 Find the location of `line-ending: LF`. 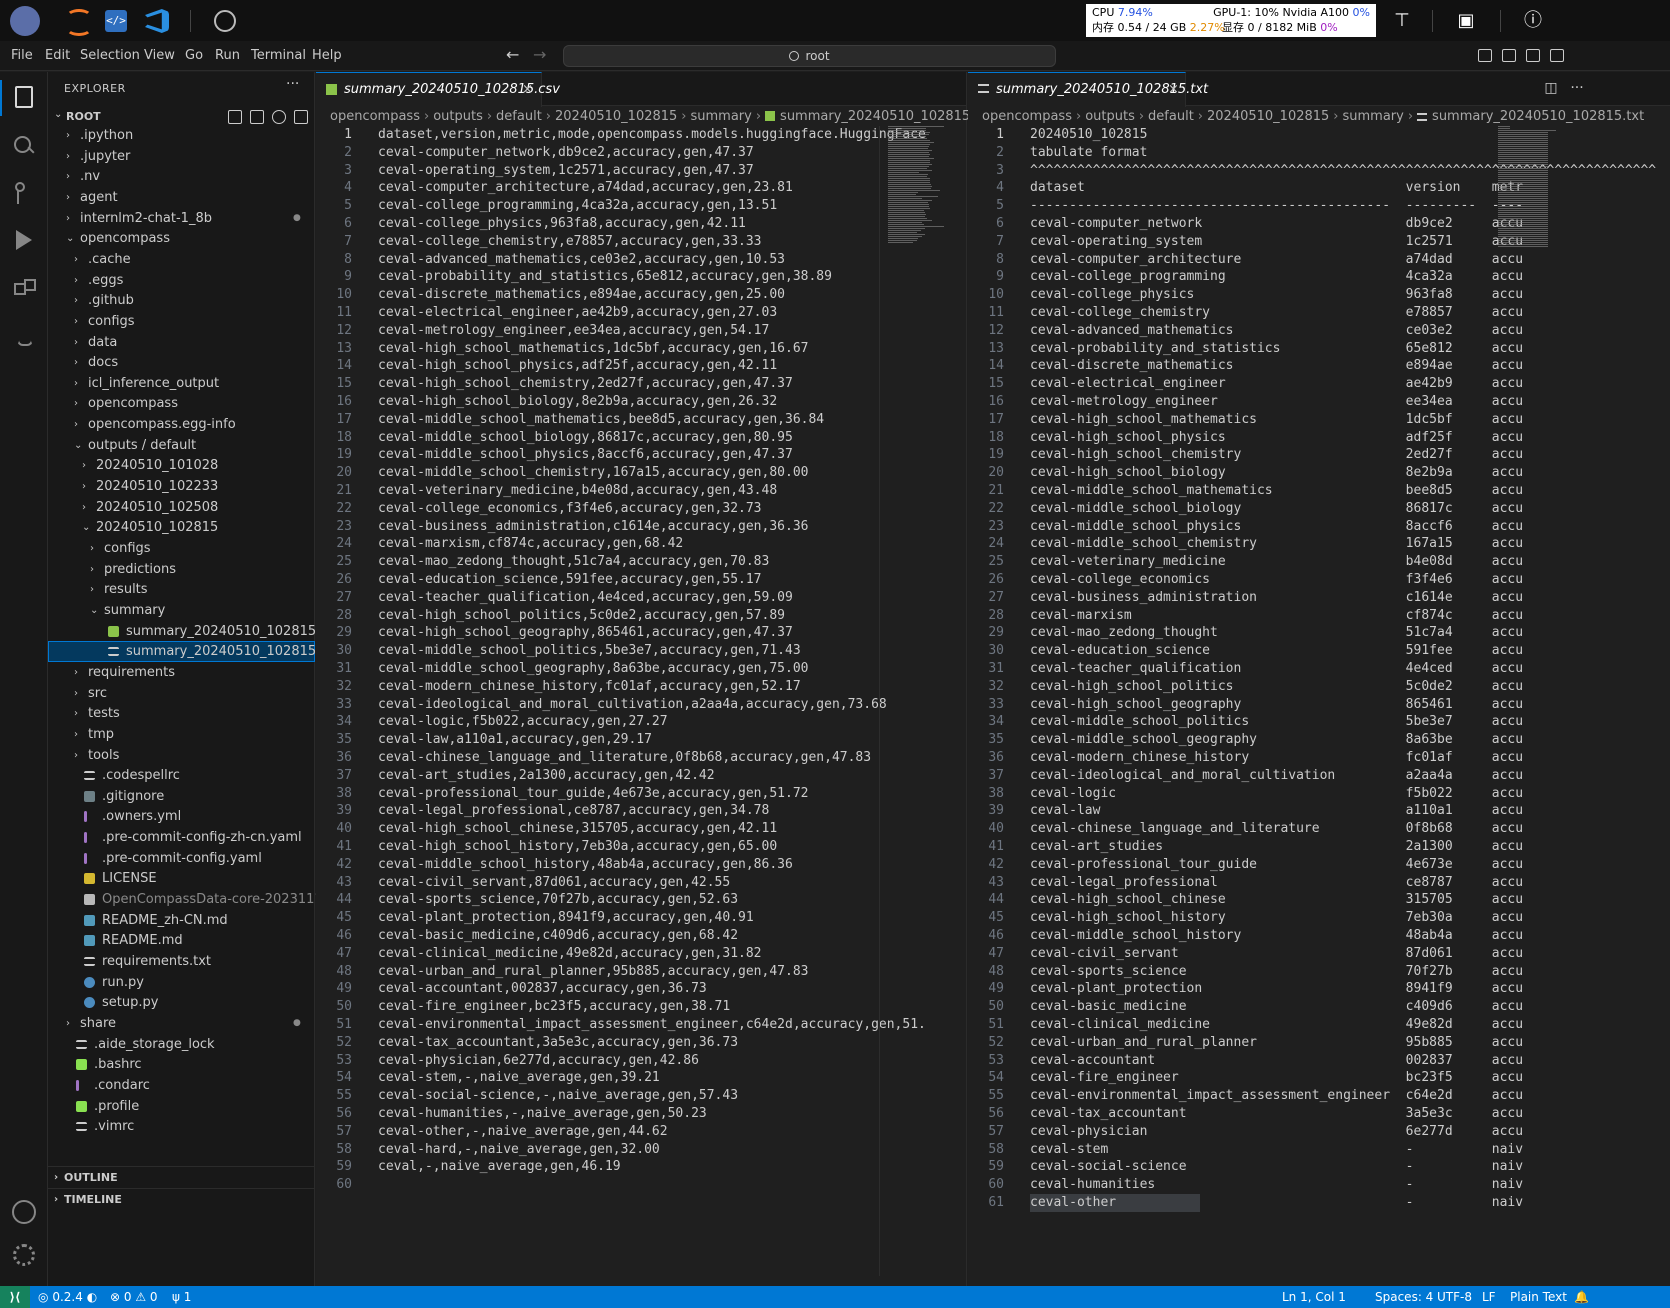

line-ending: LF is located at coordinates (1489, 1297).